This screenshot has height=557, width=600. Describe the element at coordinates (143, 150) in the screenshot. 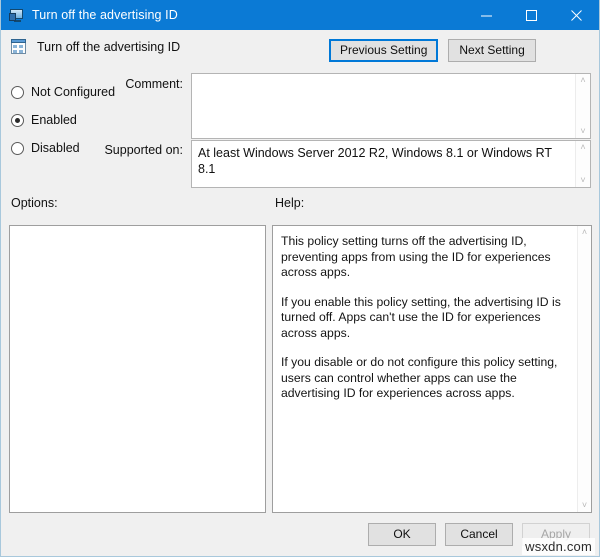

I see `supported-on-label: Supported on:` at that location.